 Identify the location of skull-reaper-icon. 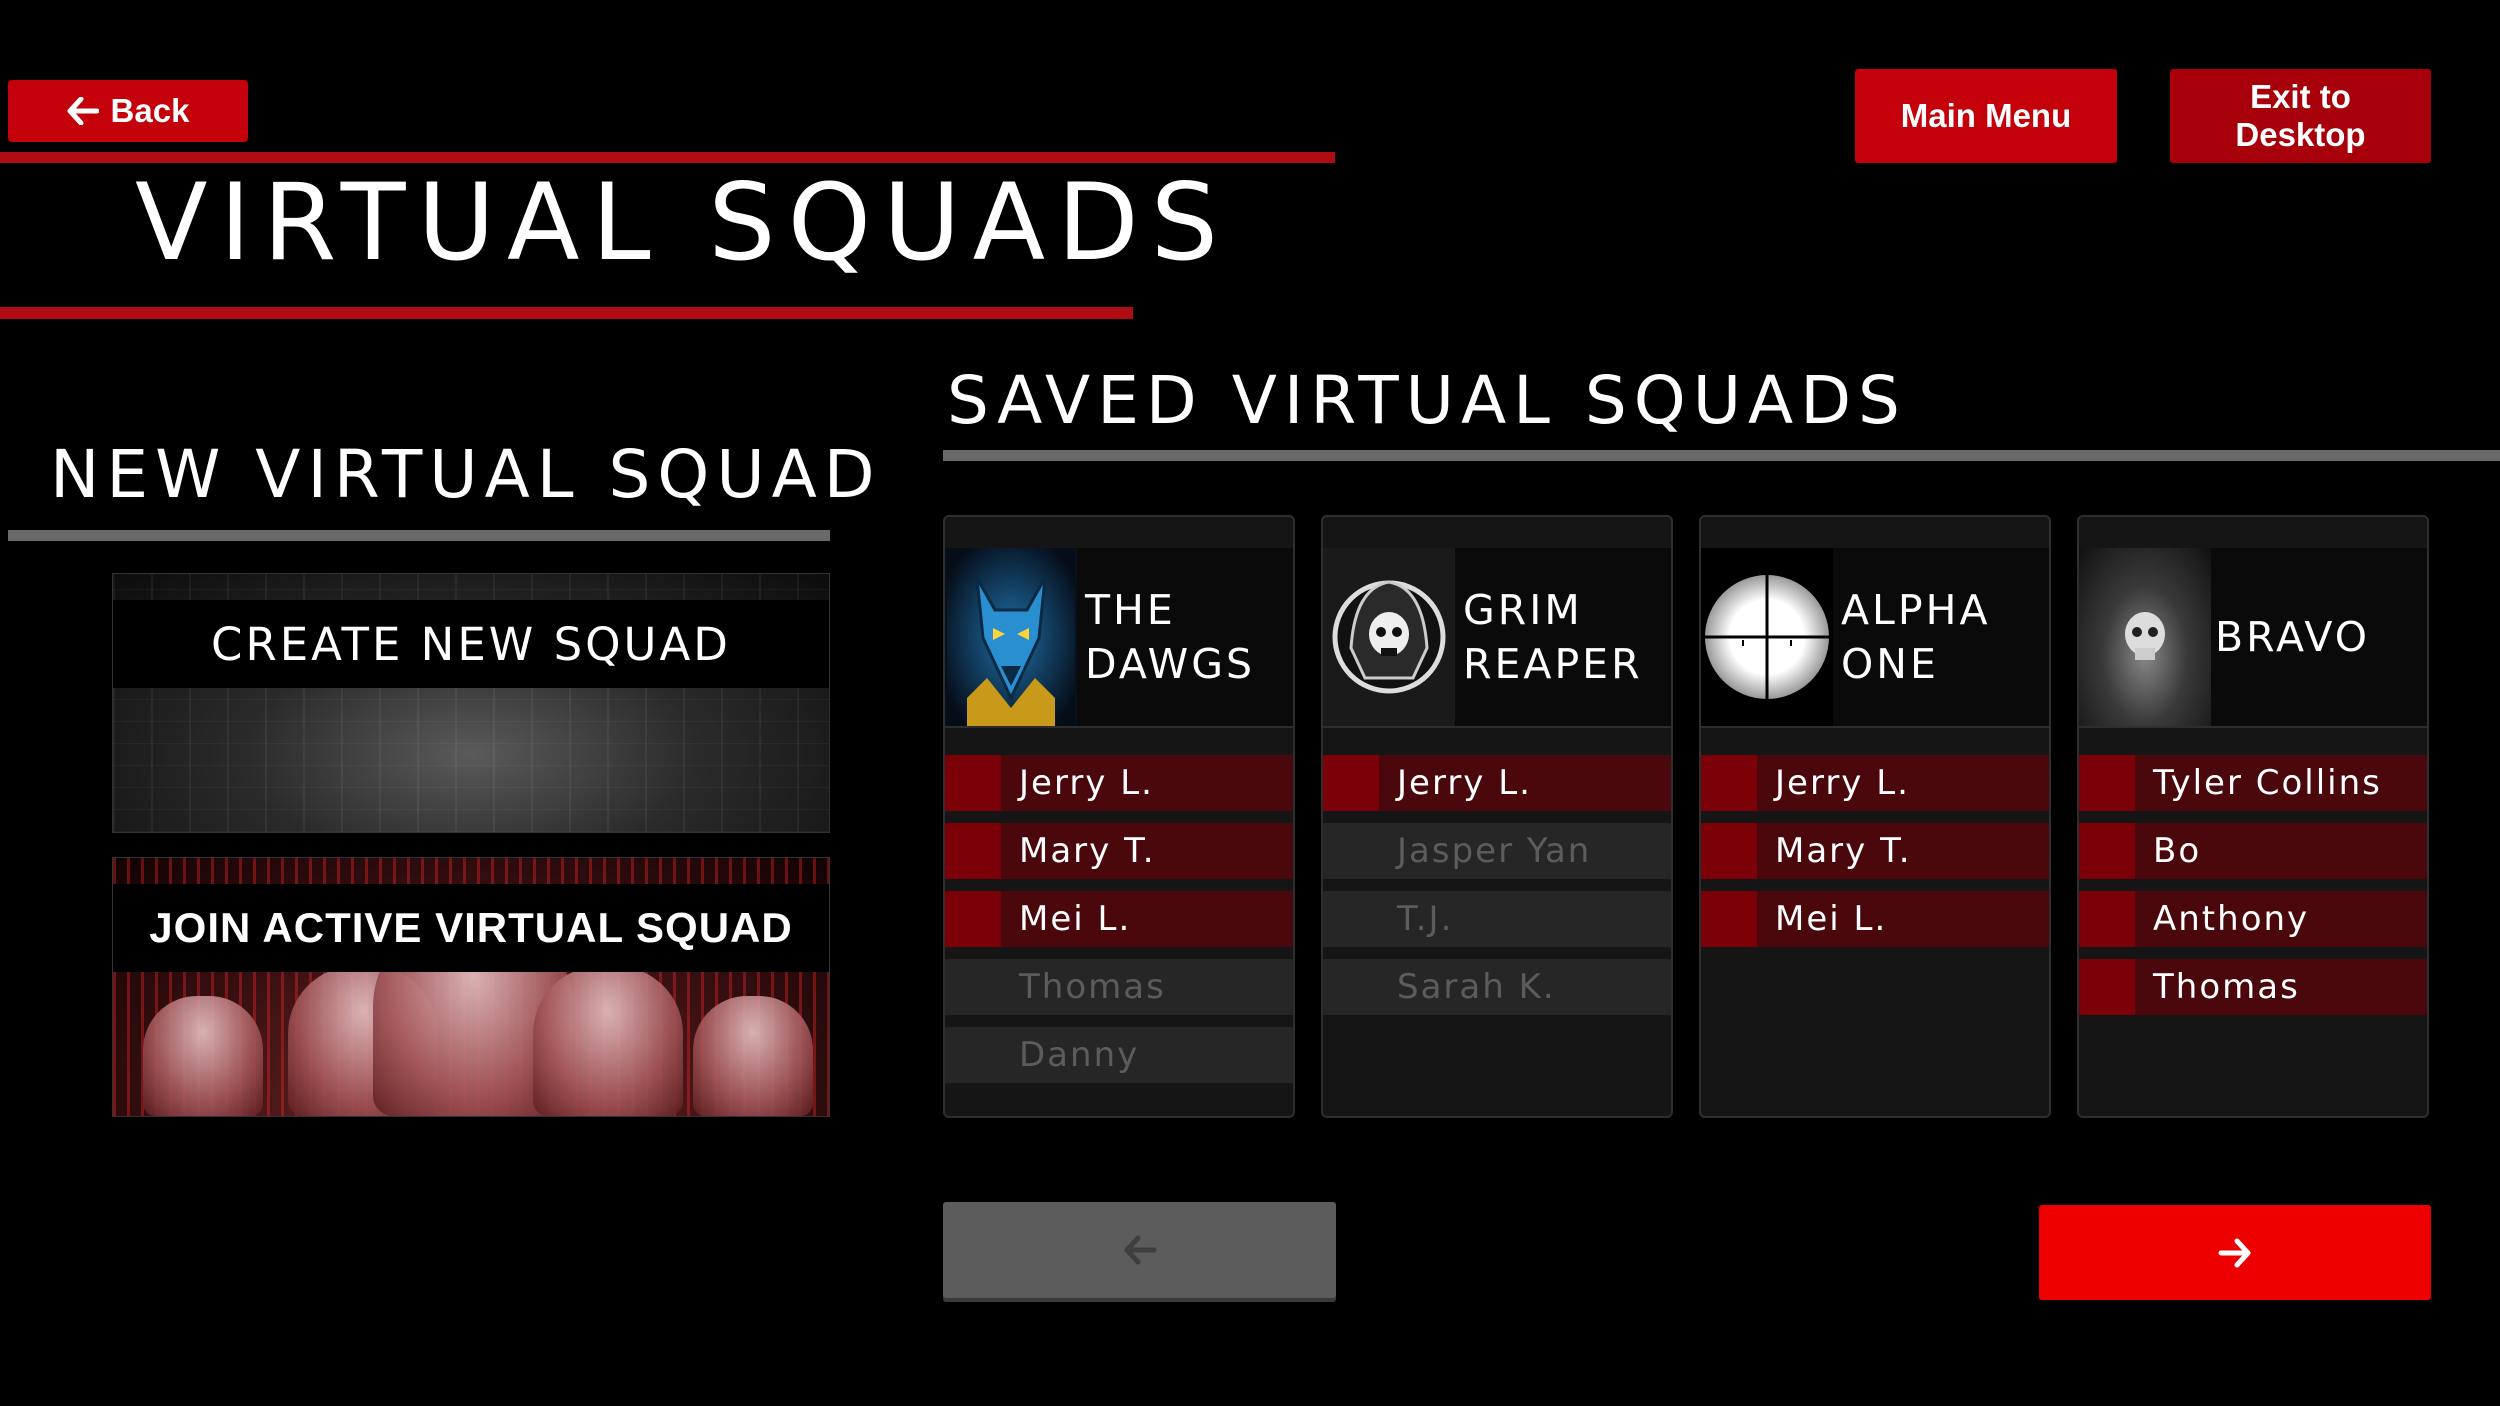
(1389, 637).